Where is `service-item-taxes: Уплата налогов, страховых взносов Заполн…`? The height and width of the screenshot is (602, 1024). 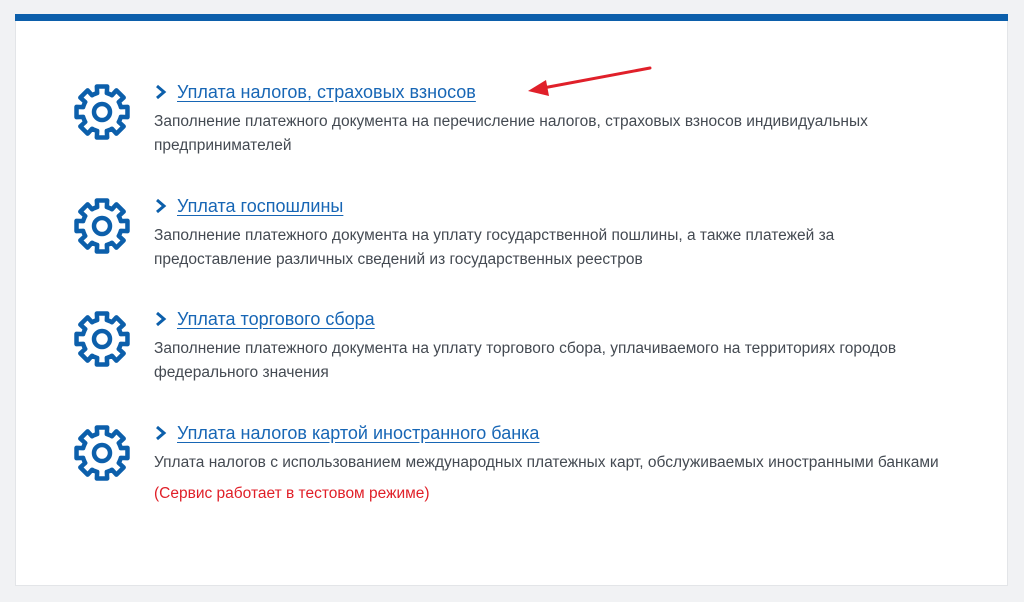
service-item-taxes: Уплата налогов, страховых взносов Заполн… is located at coordinates (512, 128).